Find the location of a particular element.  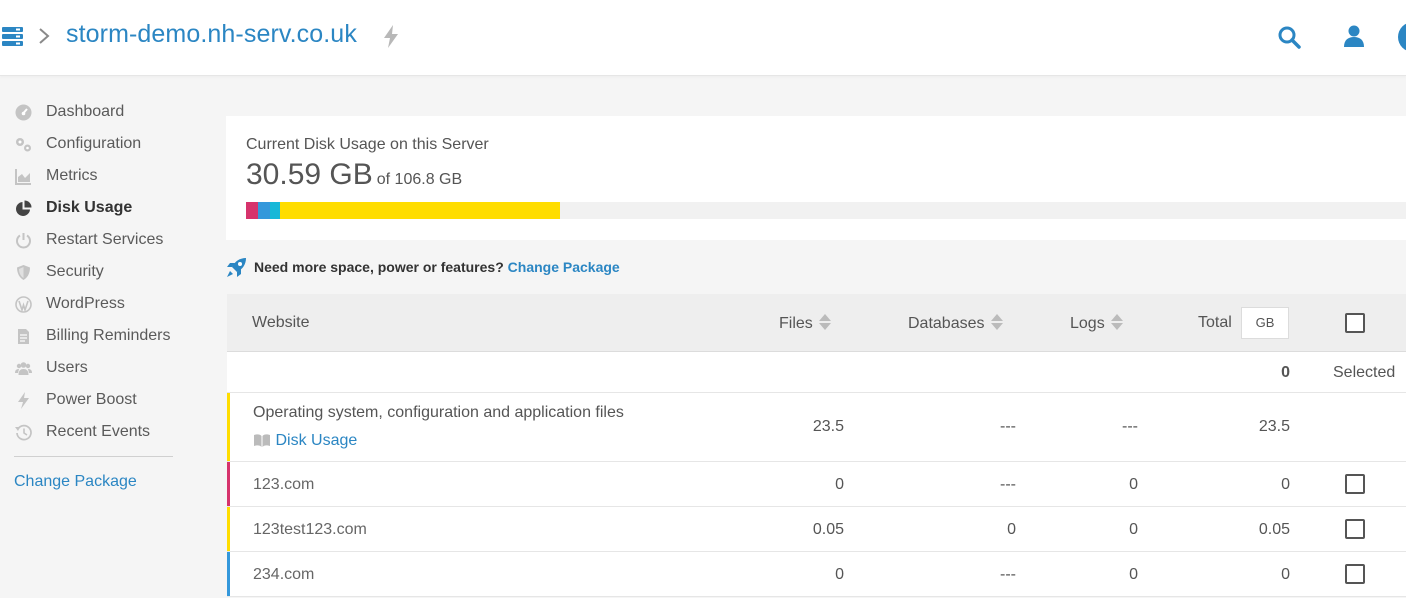

disk-usage-link-label: Disk Usage is located at coordinates (316, 440).